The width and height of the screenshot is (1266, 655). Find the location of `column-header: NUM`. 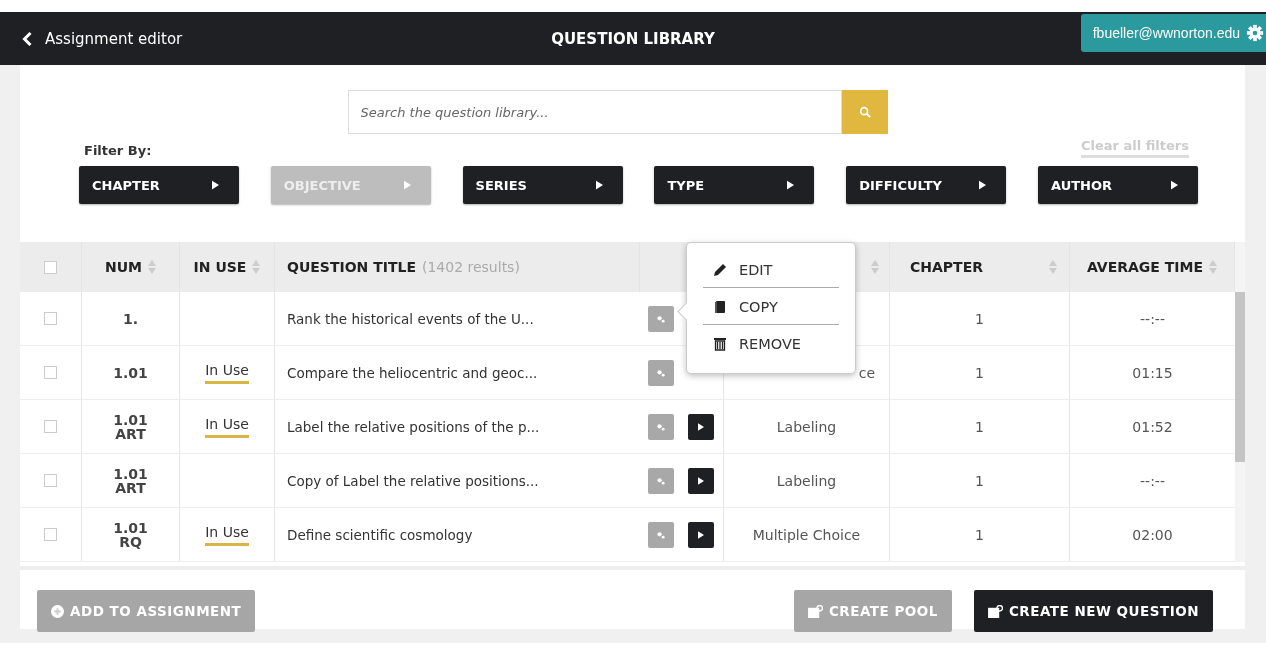

column-header: NUM is located at coordinates (123, 267).